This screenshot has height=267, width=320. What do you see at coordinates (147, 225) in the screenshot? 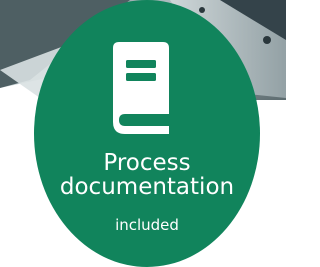
I see `badge-subtitle: included` at bounding box center [147, 225].